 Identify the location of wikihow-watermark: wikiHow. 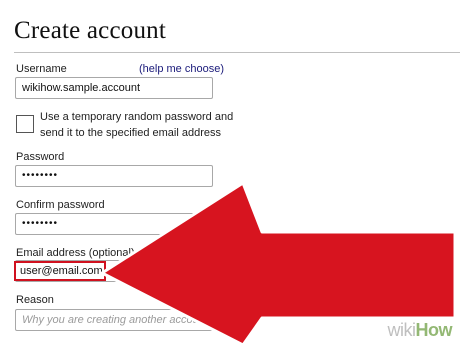
(420, 330).